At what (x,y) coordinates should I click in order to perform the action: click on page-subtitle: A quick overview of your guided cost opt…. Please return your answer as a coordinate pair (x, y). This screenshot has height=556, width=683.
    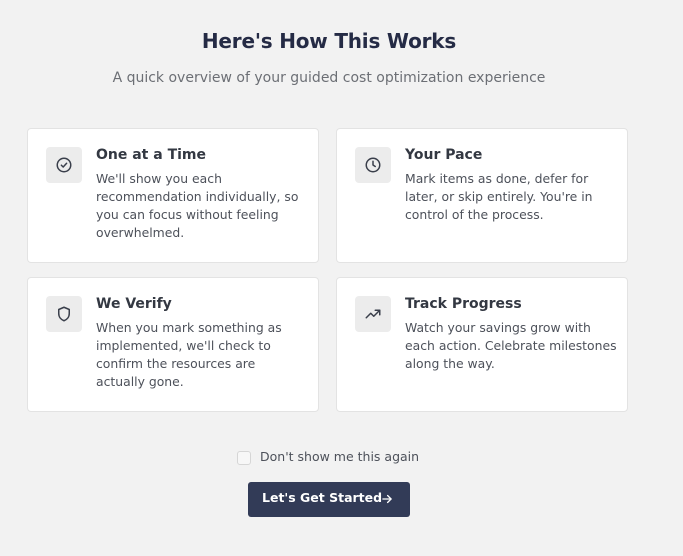
    Looking at the image, I should click on (329, 78).